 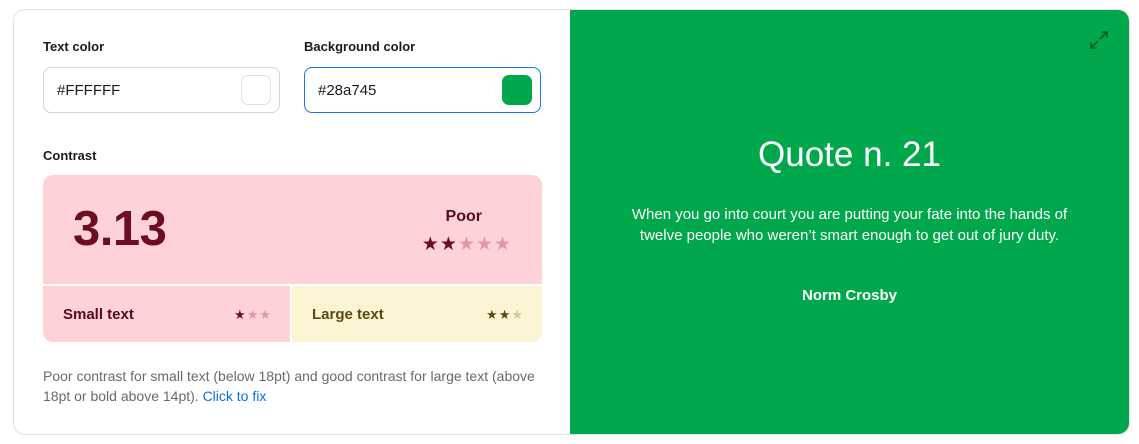 What do you see at coordinates (417, 314) in the screenshot?
I see `large-text-result: Large text ★★★` at bounding box center [417, 314].